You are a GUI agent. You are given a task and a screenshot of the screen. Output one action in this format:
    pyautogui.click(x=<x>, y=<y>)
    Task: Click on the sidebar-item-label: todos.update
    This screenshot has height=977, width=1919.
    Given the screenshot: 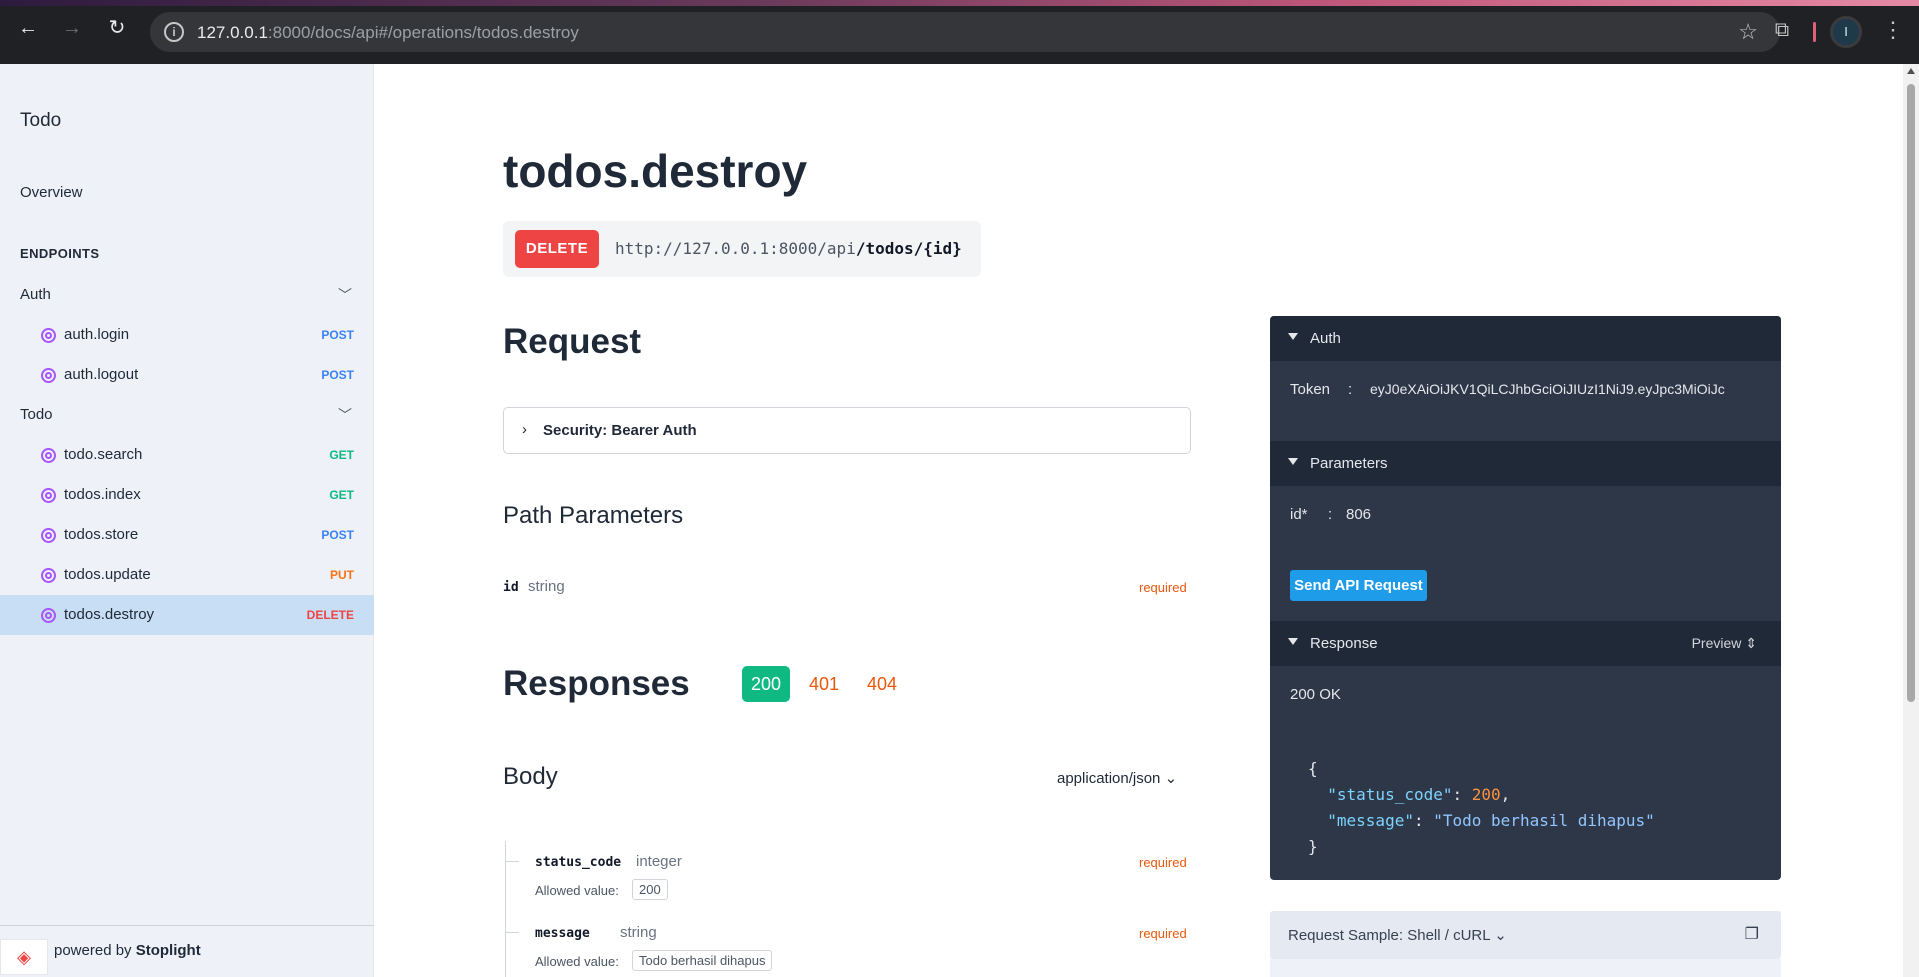 What is the action you would take?
    pyautogui.click(x=107, y=574)
    